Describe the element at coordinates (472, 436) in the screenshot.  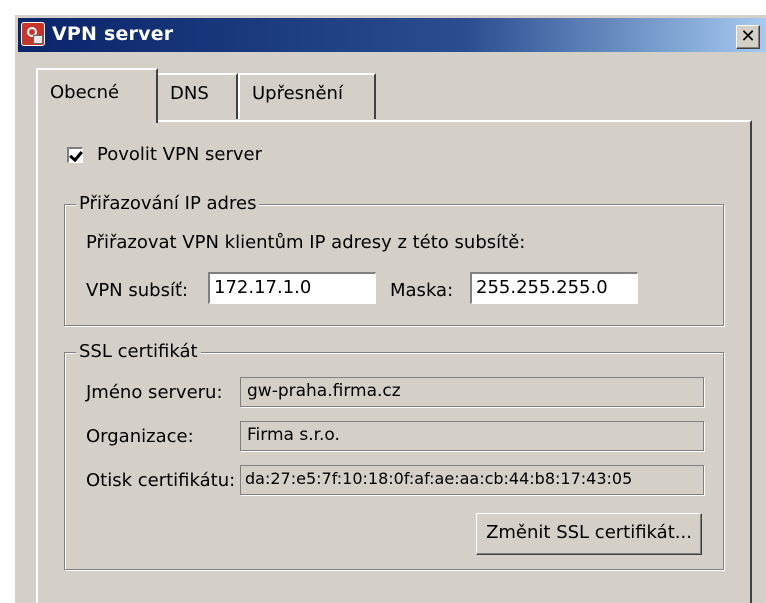
I see `organization-field: Firma s.r.o.` at that location.